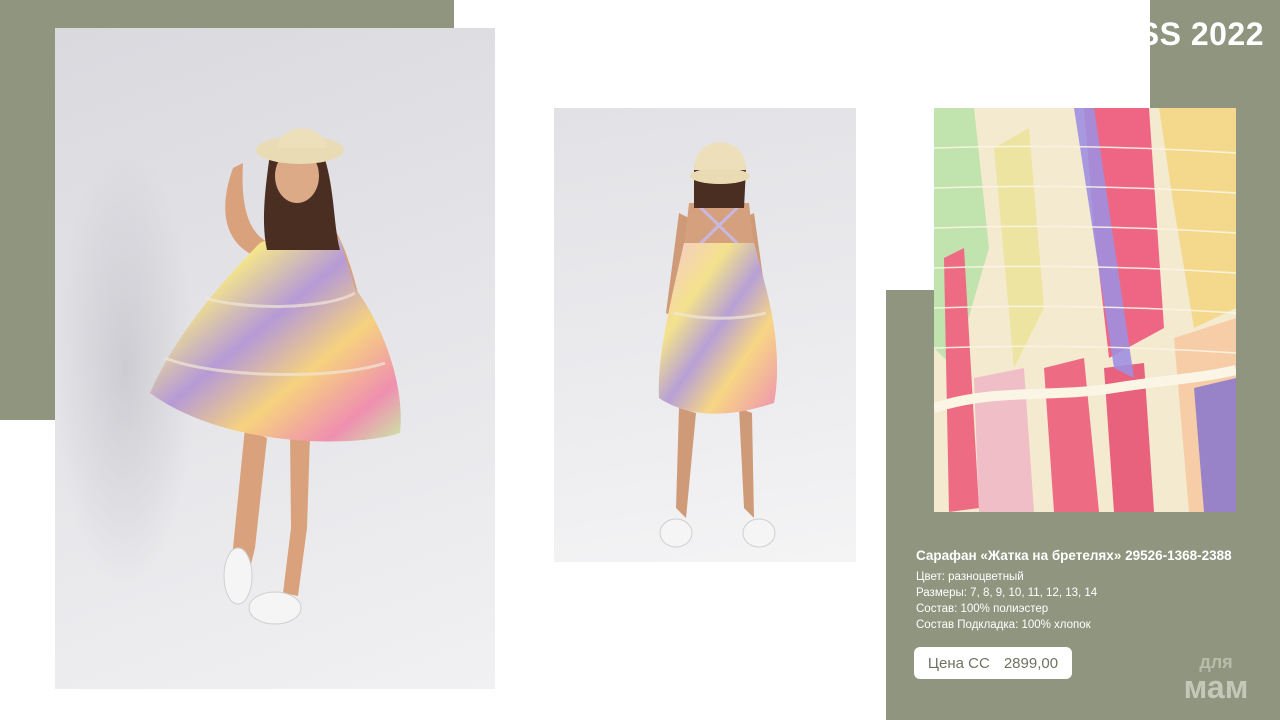 This screenshot has height=720, width=1280. Describe the element at coordinates (1007, 593) in the screenshot. I see `product-sizes: Размеры: 7, 8, 9, 10, 11, 12, 13, 14` at that location.